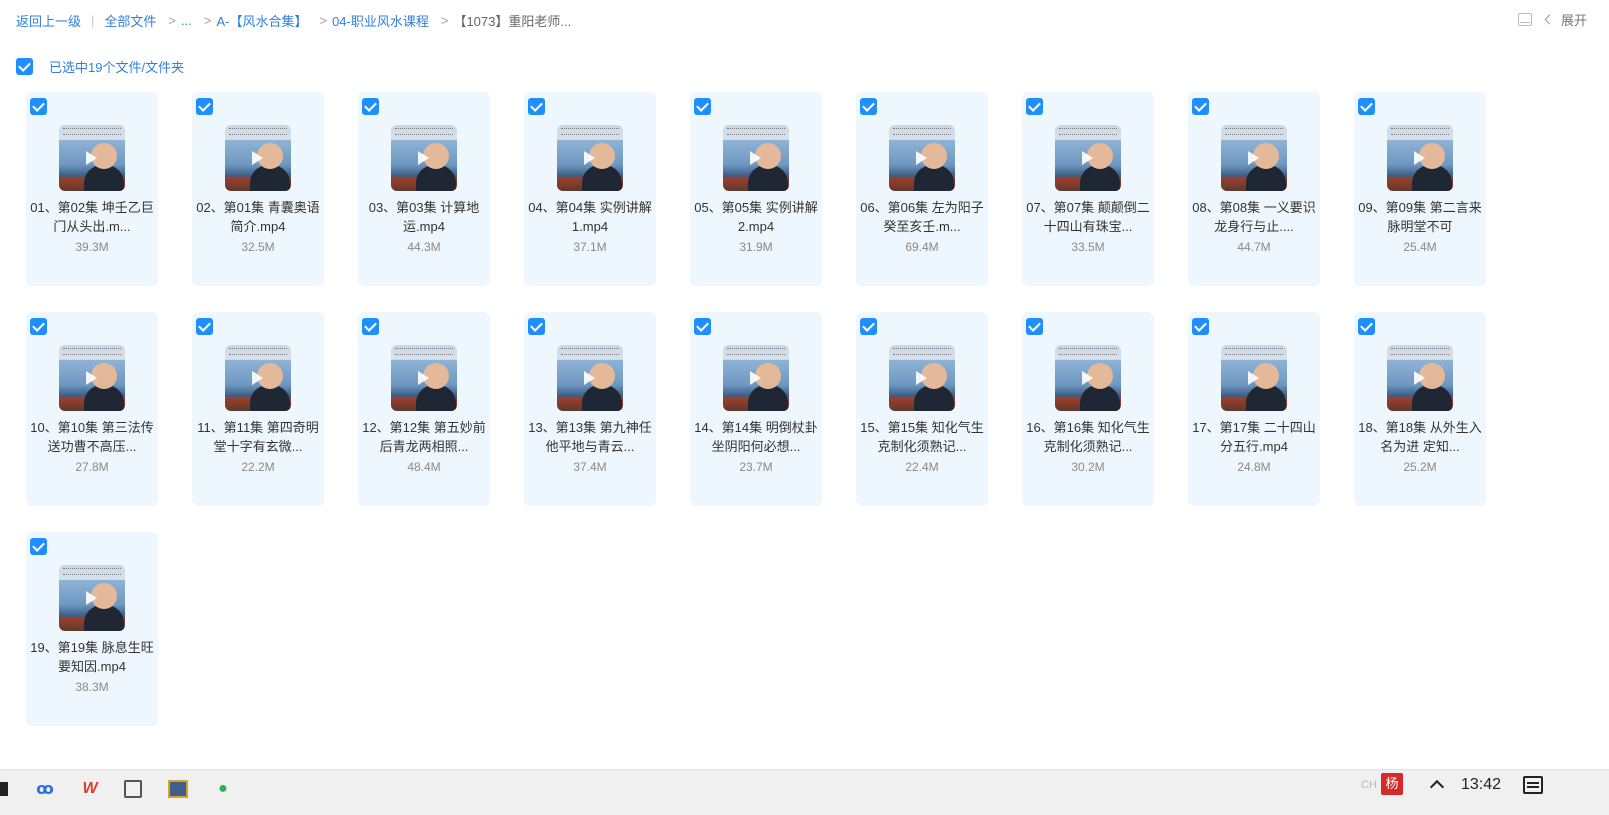 The width and height of the screenshot is (1609, 815). I want to click on file-card: 09、第09集 第二言来脉明堂不可 25.4M, so click(1420, 189).